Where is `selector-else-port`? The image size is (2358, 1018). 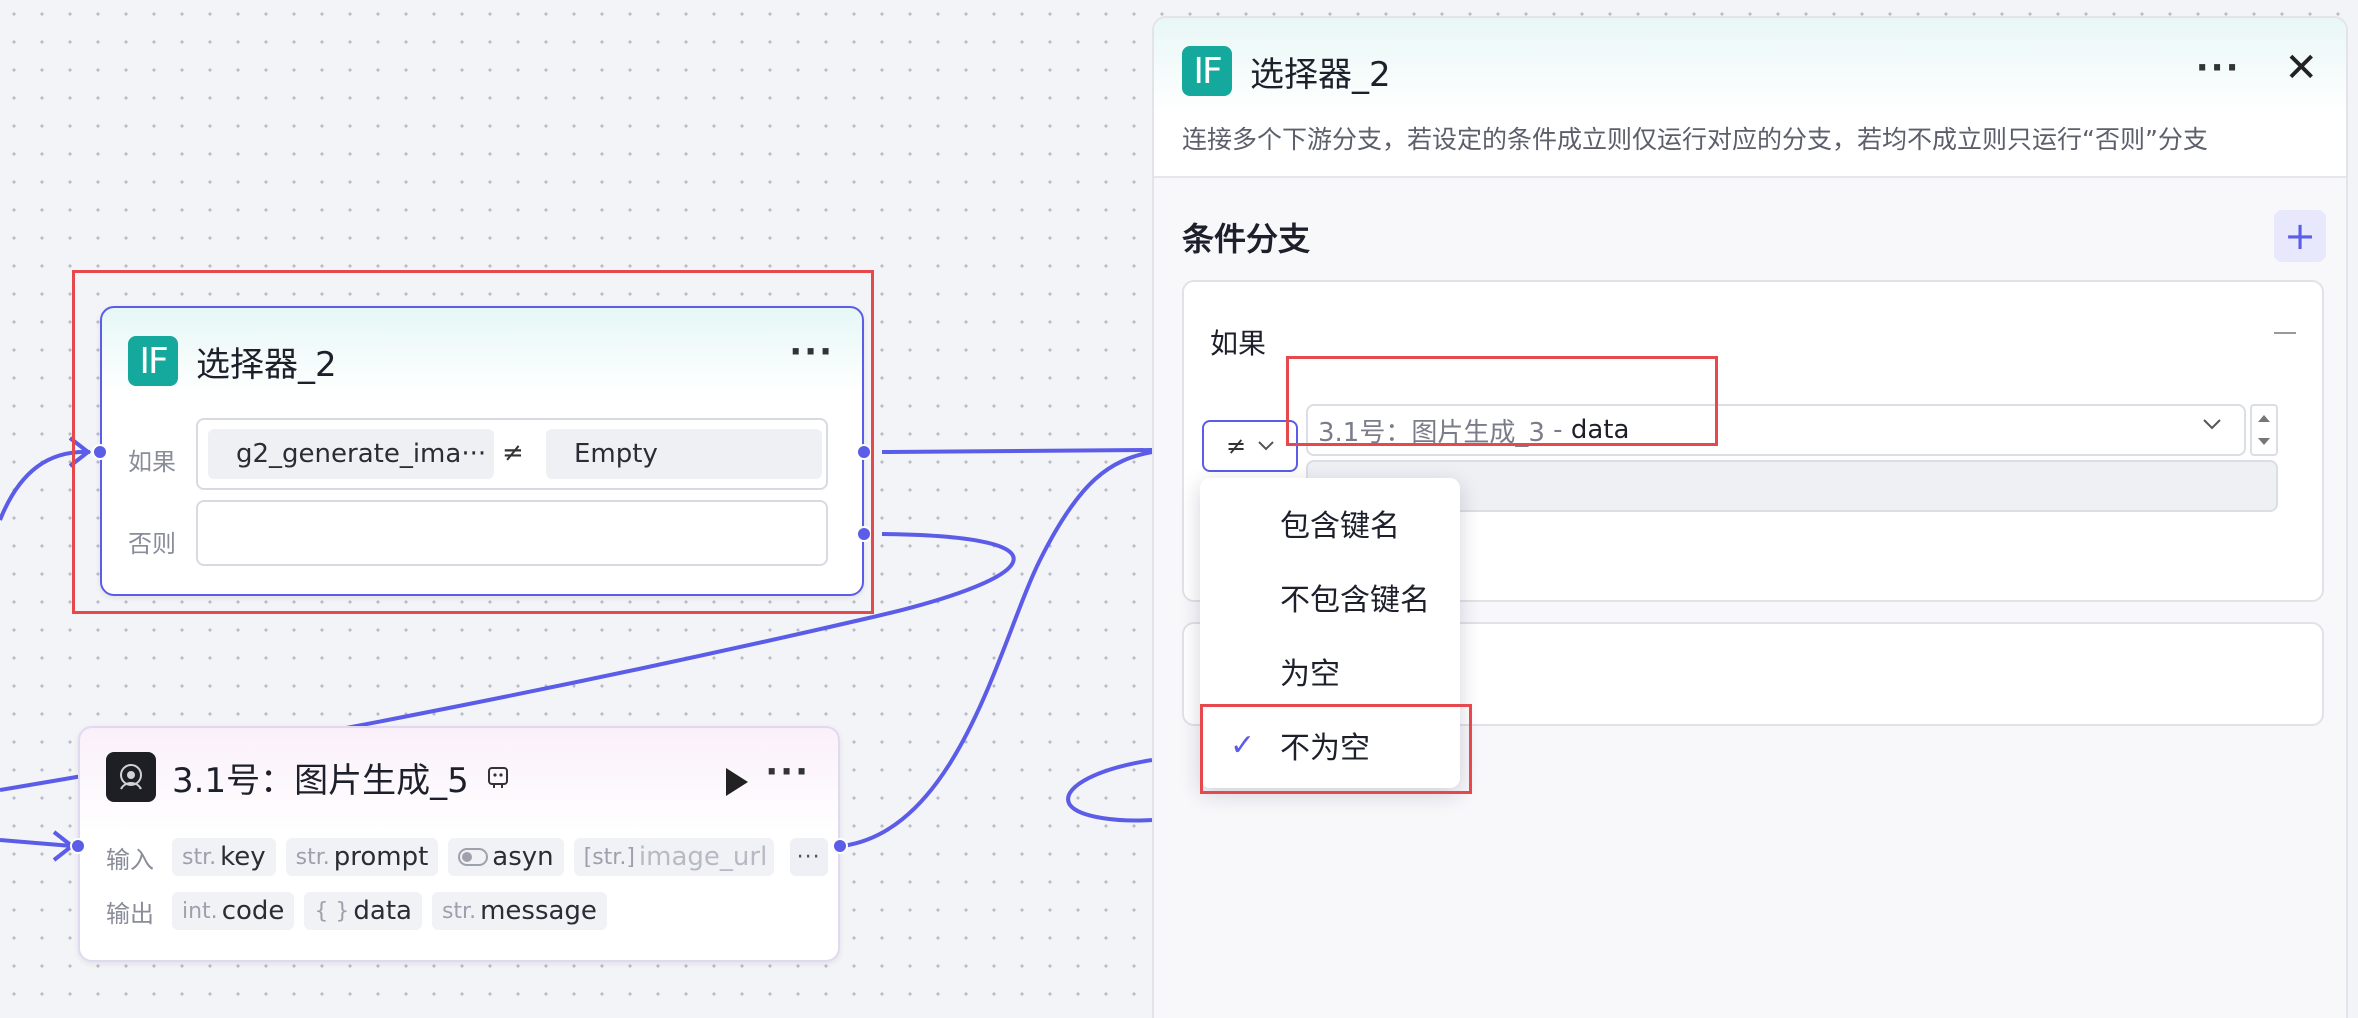 selector-else-port is located at coordinates (864, 534).